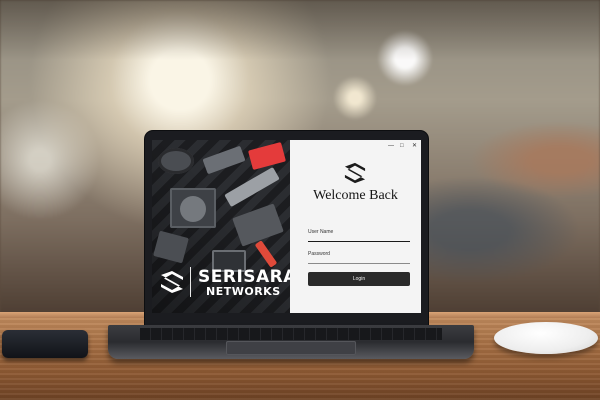 The image size is (600, 400). Describe the element at coordinates (359, 237) in the screenshot. I see `username-input` at that location.